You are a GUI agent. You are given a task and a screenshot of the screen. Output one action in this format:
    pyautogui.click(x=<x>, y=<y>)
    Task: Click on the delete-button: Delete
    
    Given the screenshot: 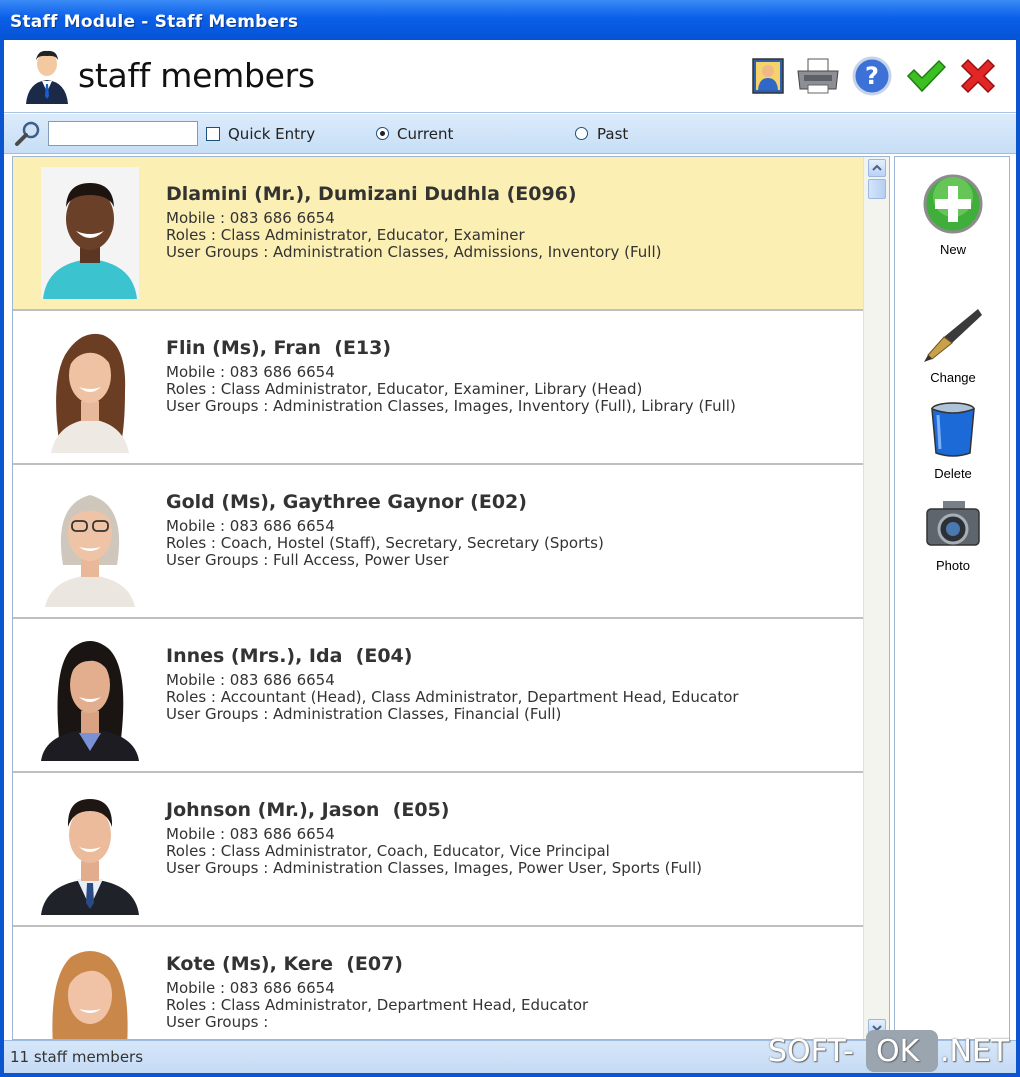 What is the action you would take?
    pyautogui.click(x=953, y=441)
    